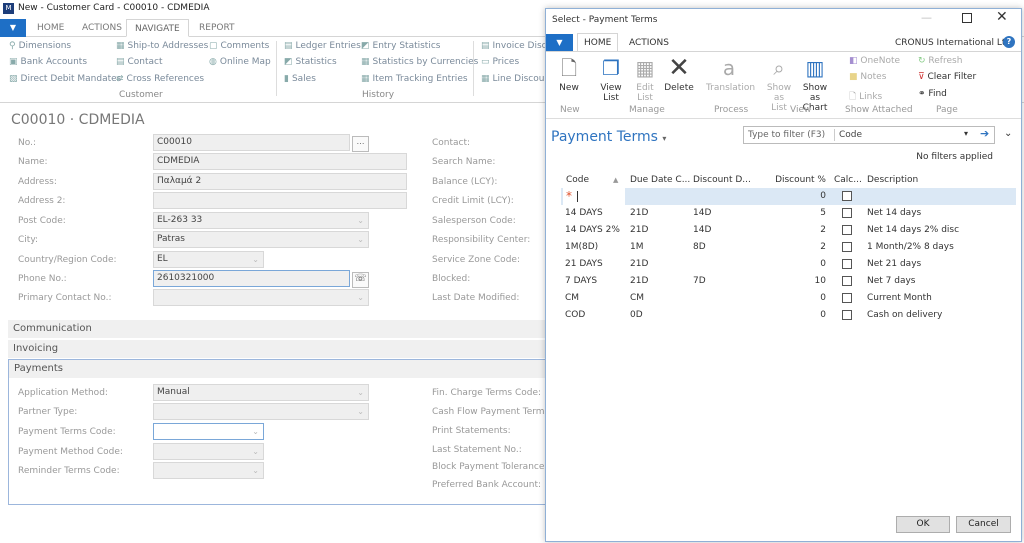  Describe the element at coordinates (261, 239) in the screenshot. I see `field-input: Patras ⌄` at that location.